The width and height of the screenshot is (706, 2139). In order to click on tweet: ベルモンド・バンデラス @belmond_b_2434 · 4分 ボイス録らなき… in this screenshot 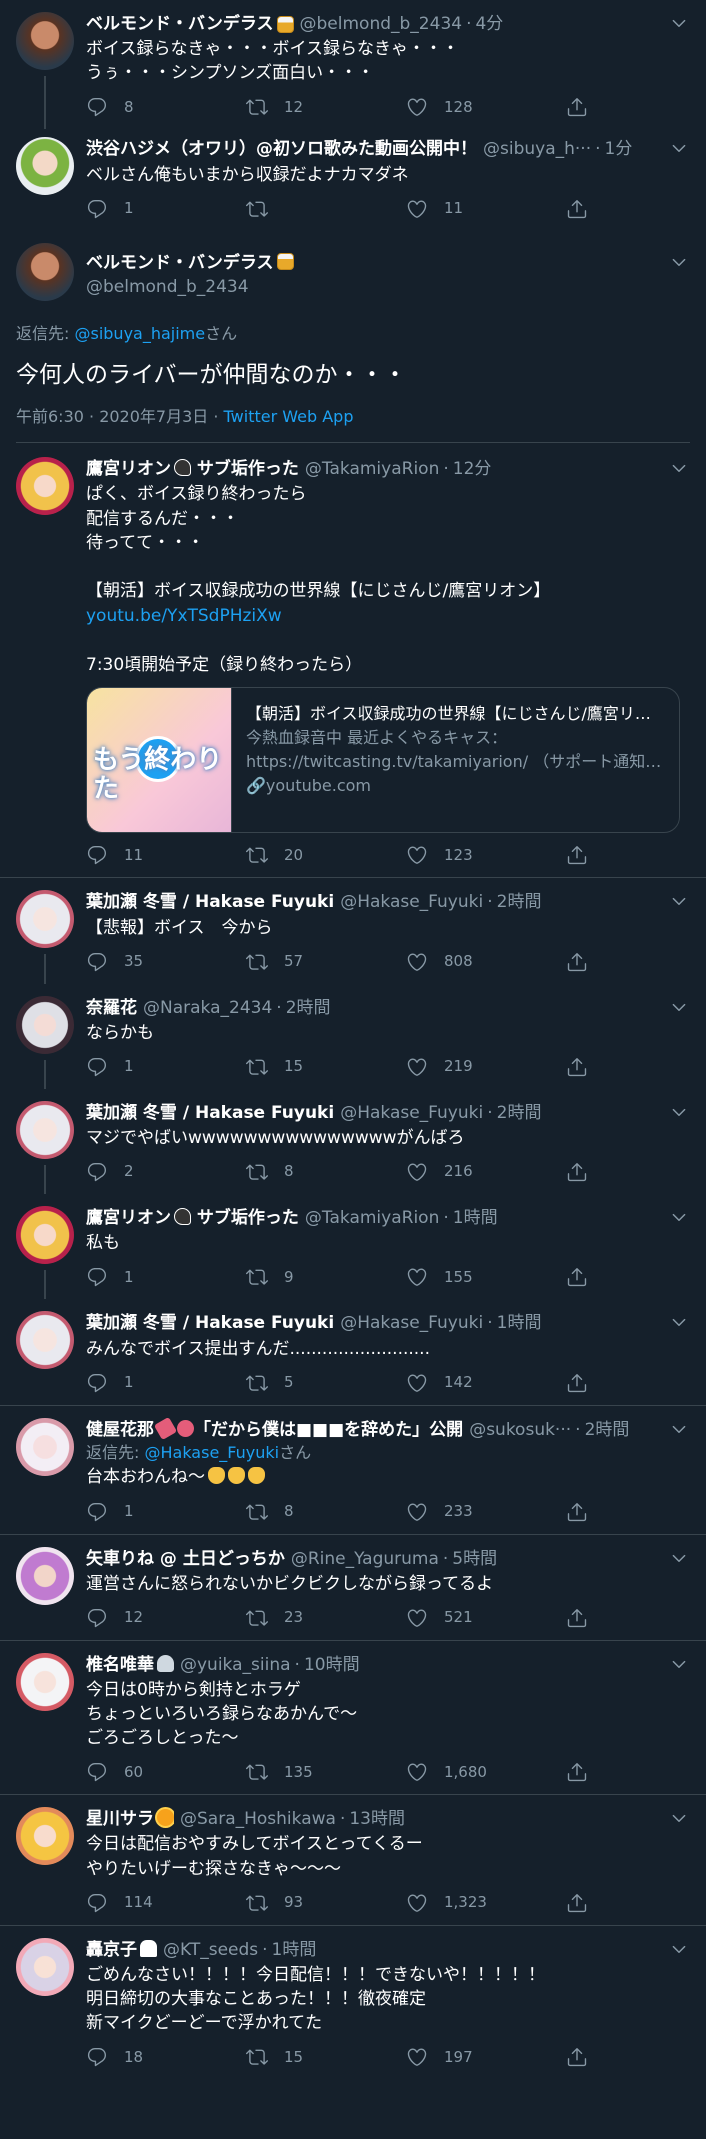, I will do `click(353, 65)`.